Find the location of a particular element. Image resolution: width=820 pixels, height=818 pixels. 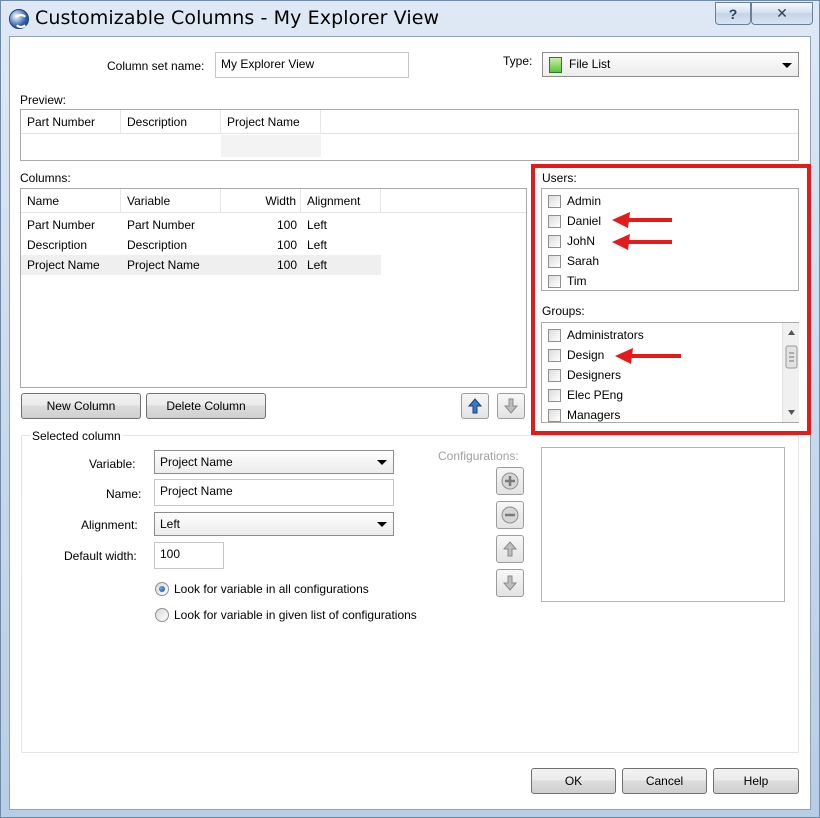

variable-dropdown: Project Name is located at coordinates (274, 462).